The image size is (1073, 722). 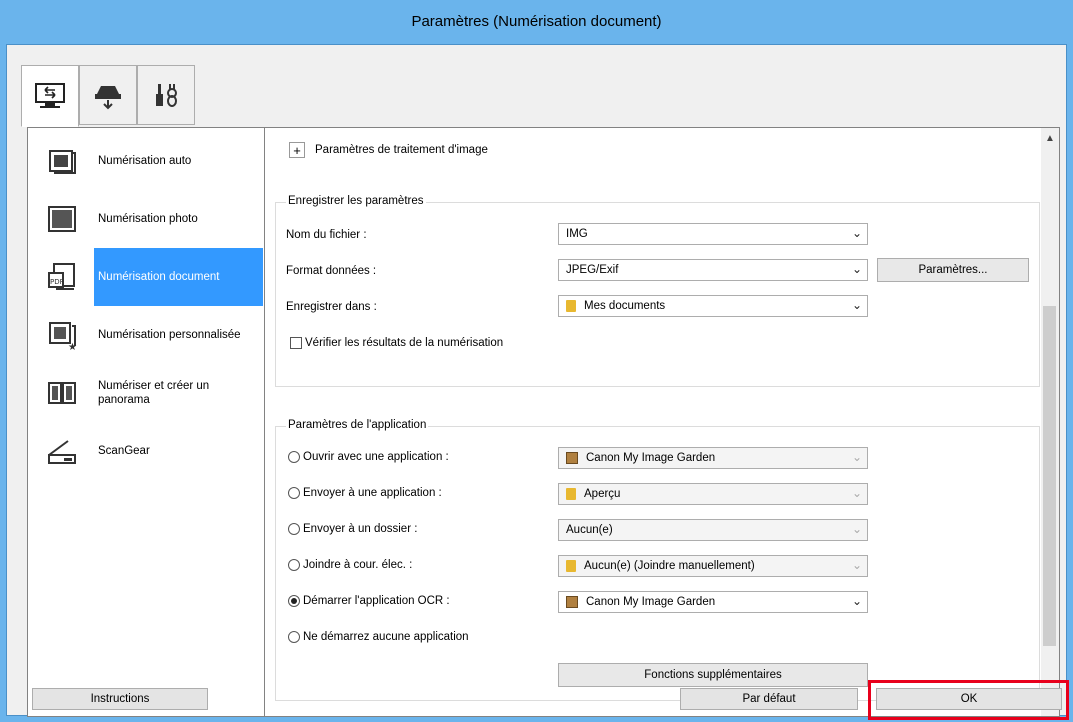 I want to click on format-label: Format données :, so click(x=331, y=271).